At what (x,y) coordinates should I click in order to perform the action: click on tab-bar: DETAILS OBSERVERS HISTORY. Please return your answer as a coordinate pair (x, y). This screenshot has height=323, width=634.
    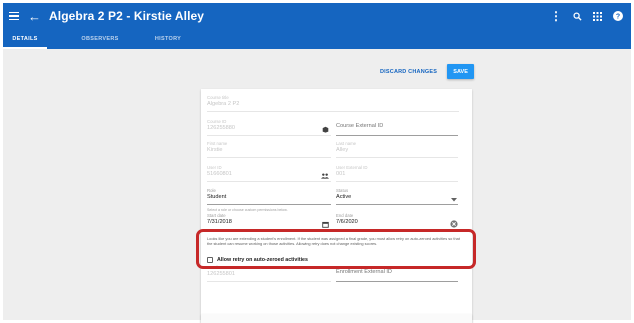
    Looking at the image, I should click on (317, 39).